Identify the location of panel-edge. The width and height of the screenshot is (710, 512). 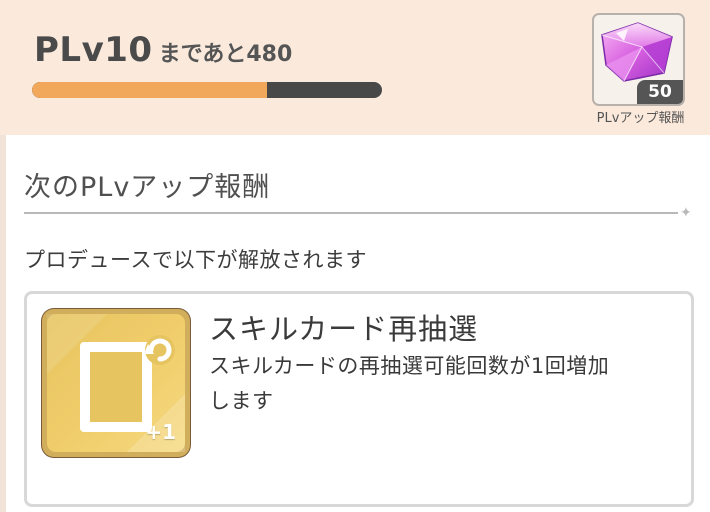
(3, 323).